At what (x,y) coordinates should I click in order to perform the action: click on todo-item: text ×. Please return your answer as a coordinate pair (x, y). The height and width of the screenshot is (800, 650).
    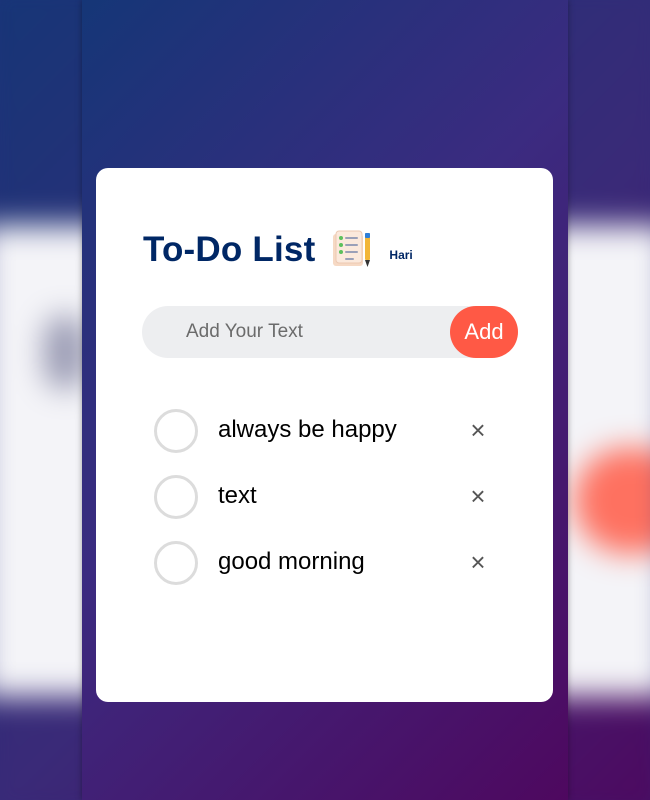
    Looking at the image, I should click on (324, 497).